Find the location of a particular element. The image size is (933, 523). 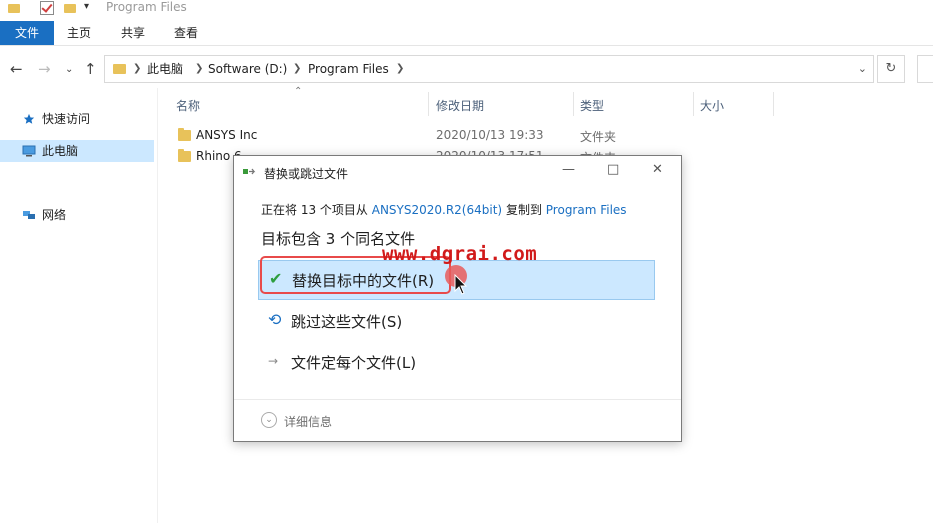

title-bar: ▾ Program Files is located at coordinates (466, 9).